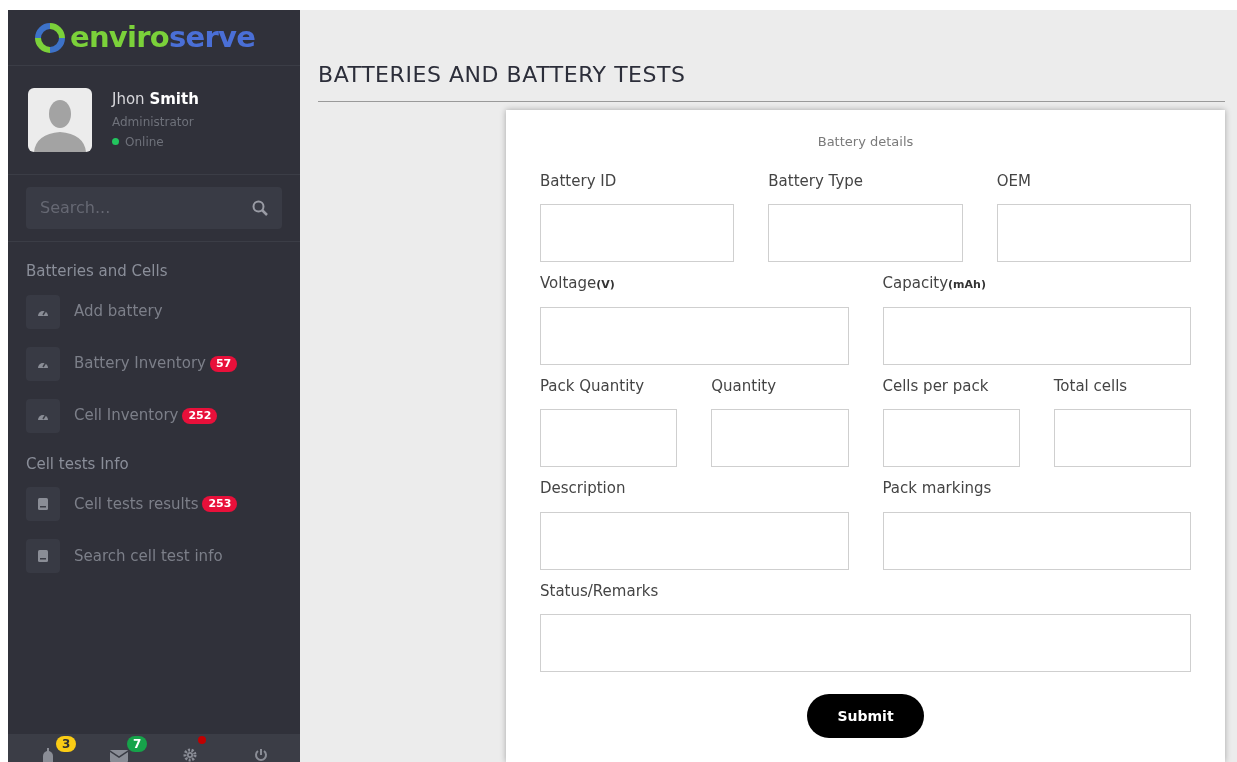 The width and height of the screenshot is (1237, 762). What do you see at coordinates (126, 416) in the screenshot?
I see `menu-label: Cell Inventory` at bounding box center [126, 416].